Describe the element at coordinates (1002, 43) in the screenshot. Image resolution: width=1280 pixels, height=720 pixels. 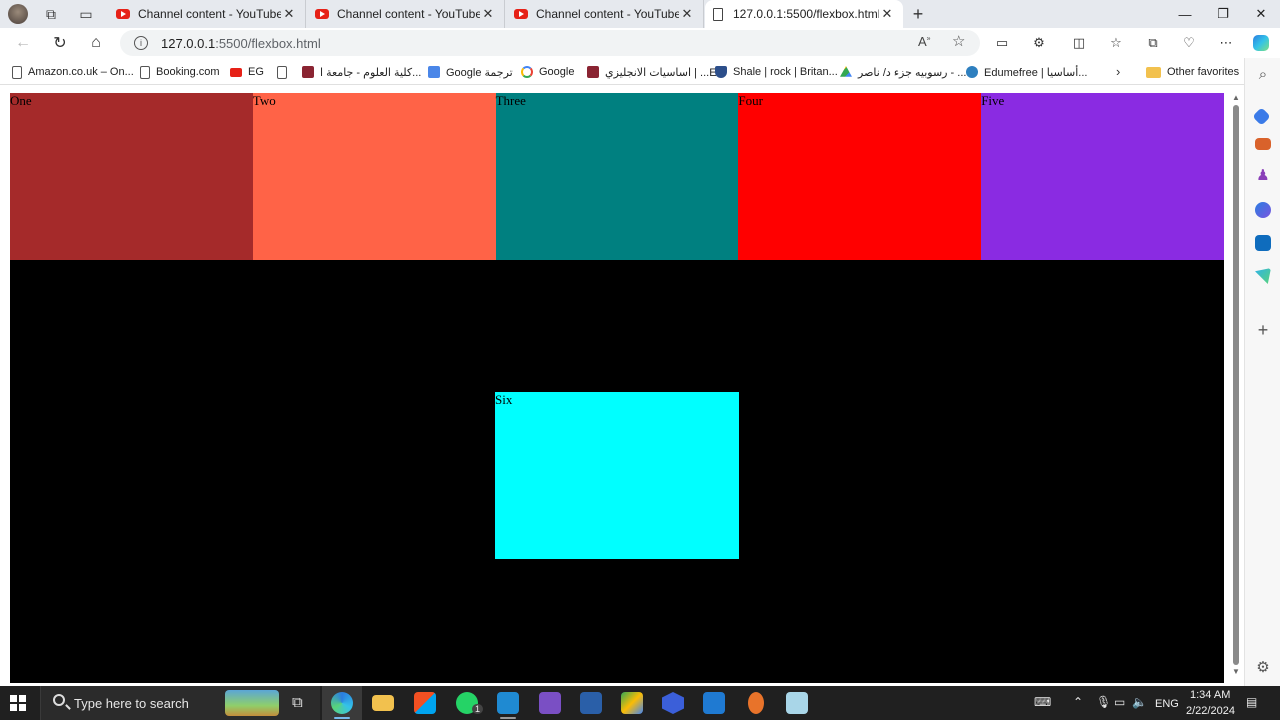
I see `cast-icon: ▭` at that location.